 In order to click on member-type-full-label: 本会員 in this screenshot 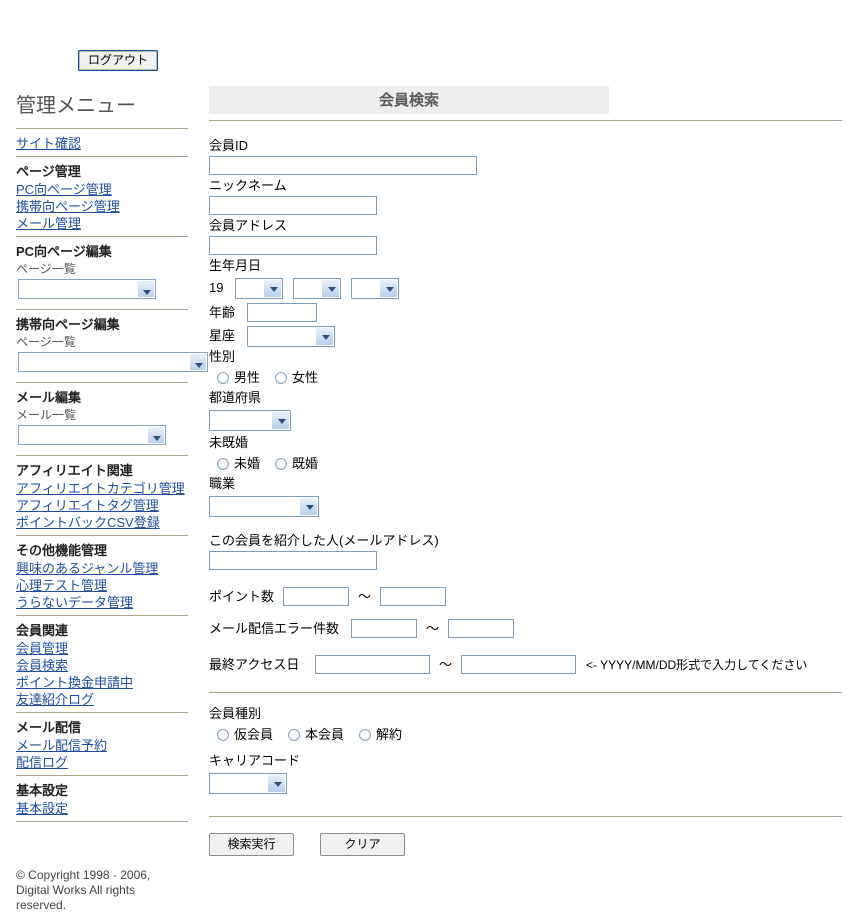, I will do `click(325, 735)`.